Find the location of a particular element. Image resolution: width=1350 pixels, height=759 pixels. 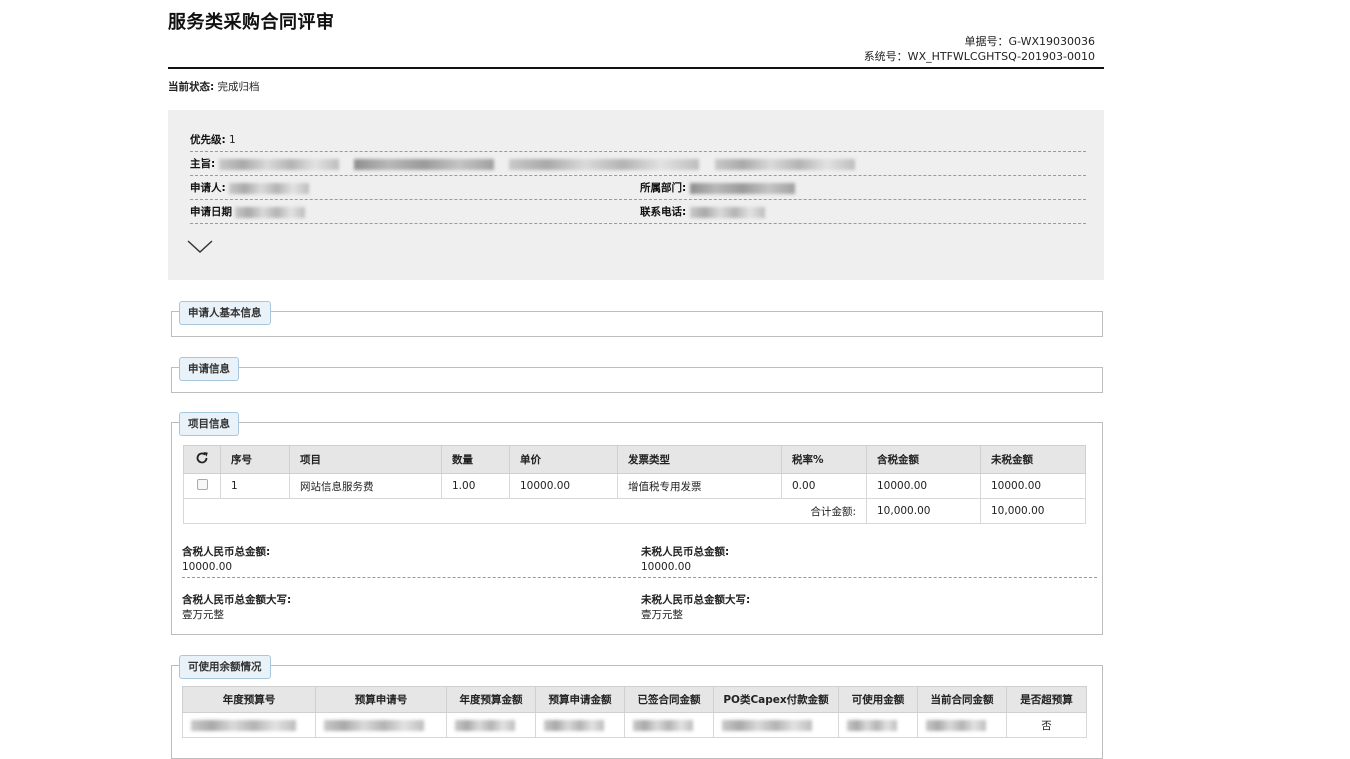

net-words: 未税人民币总金额大写: 壹万元整 is located at coordinates (695, 608).